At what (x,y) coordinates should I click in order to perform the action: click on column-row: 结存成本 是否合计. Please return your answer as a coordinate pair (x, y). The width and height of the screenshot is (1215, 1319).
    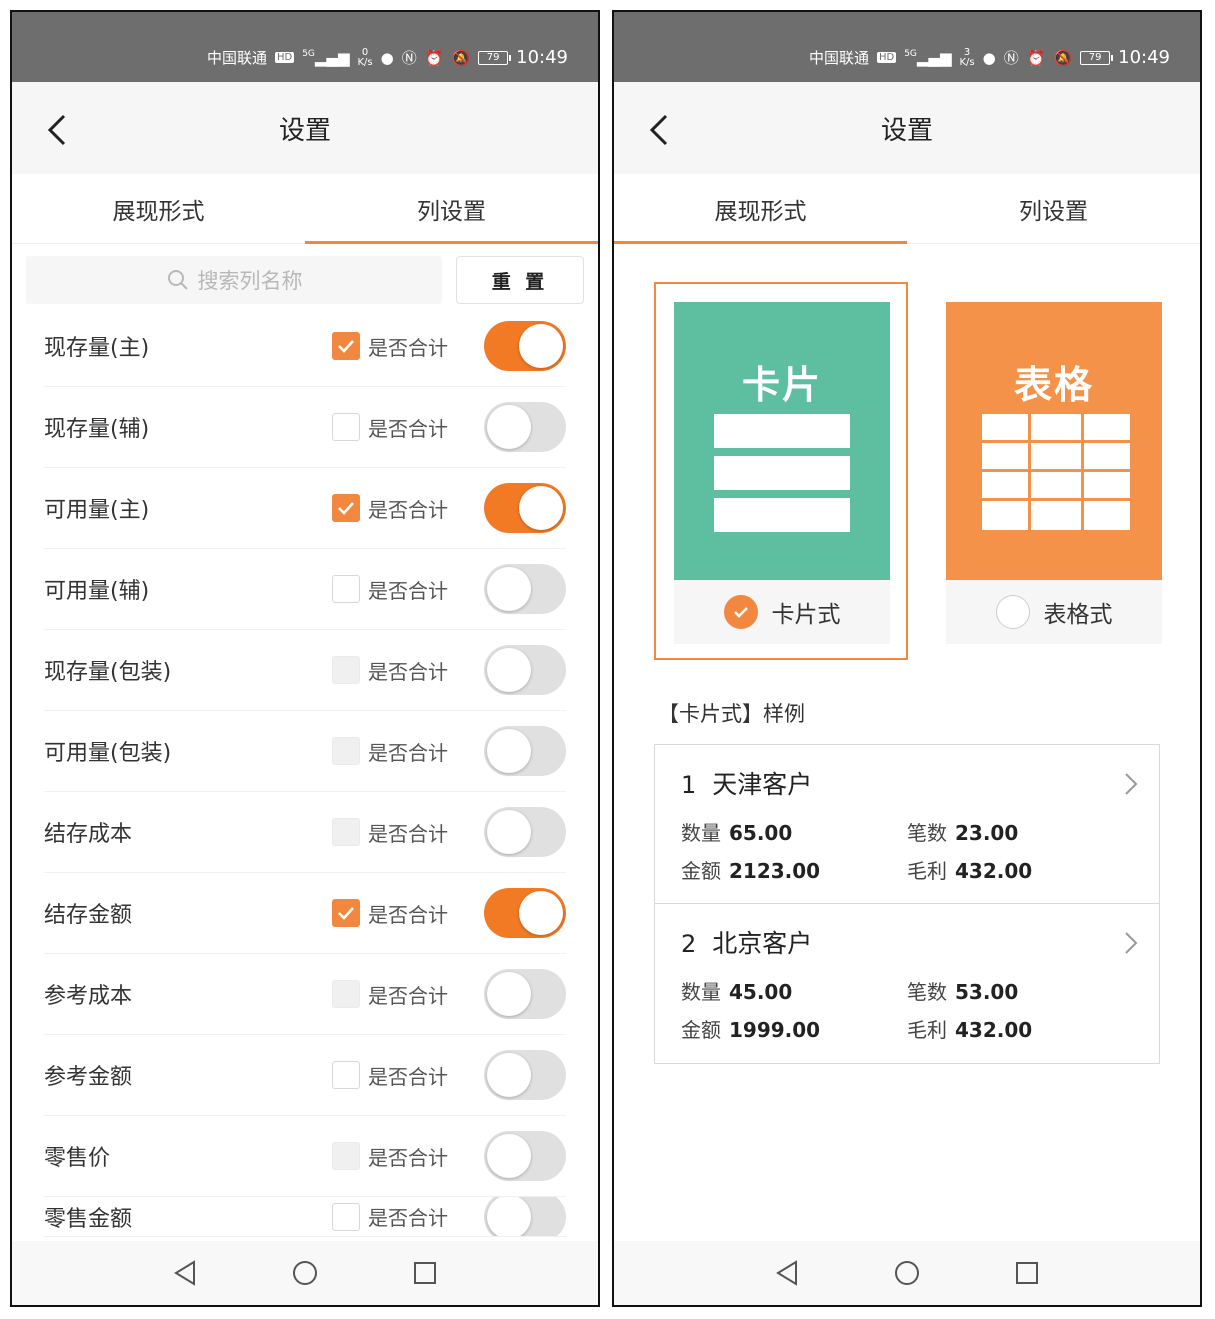
    Looking at the image, I should click on (305, 832).